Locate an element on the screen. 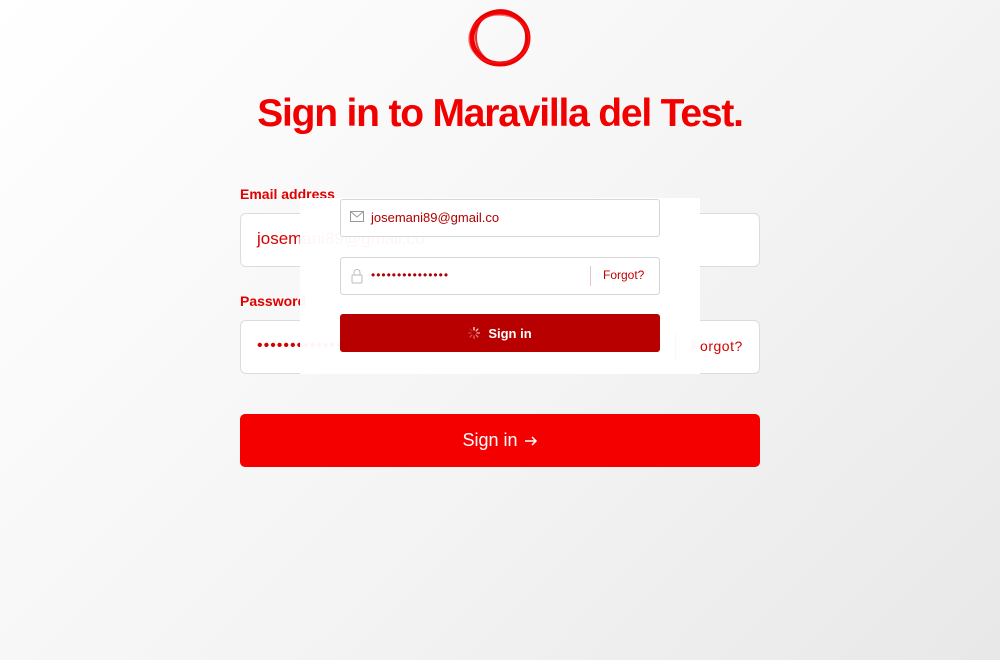 The height and width of the screenshot is (660, 1000). sign-in-button: Sign in is located at coordinates (500, 440).